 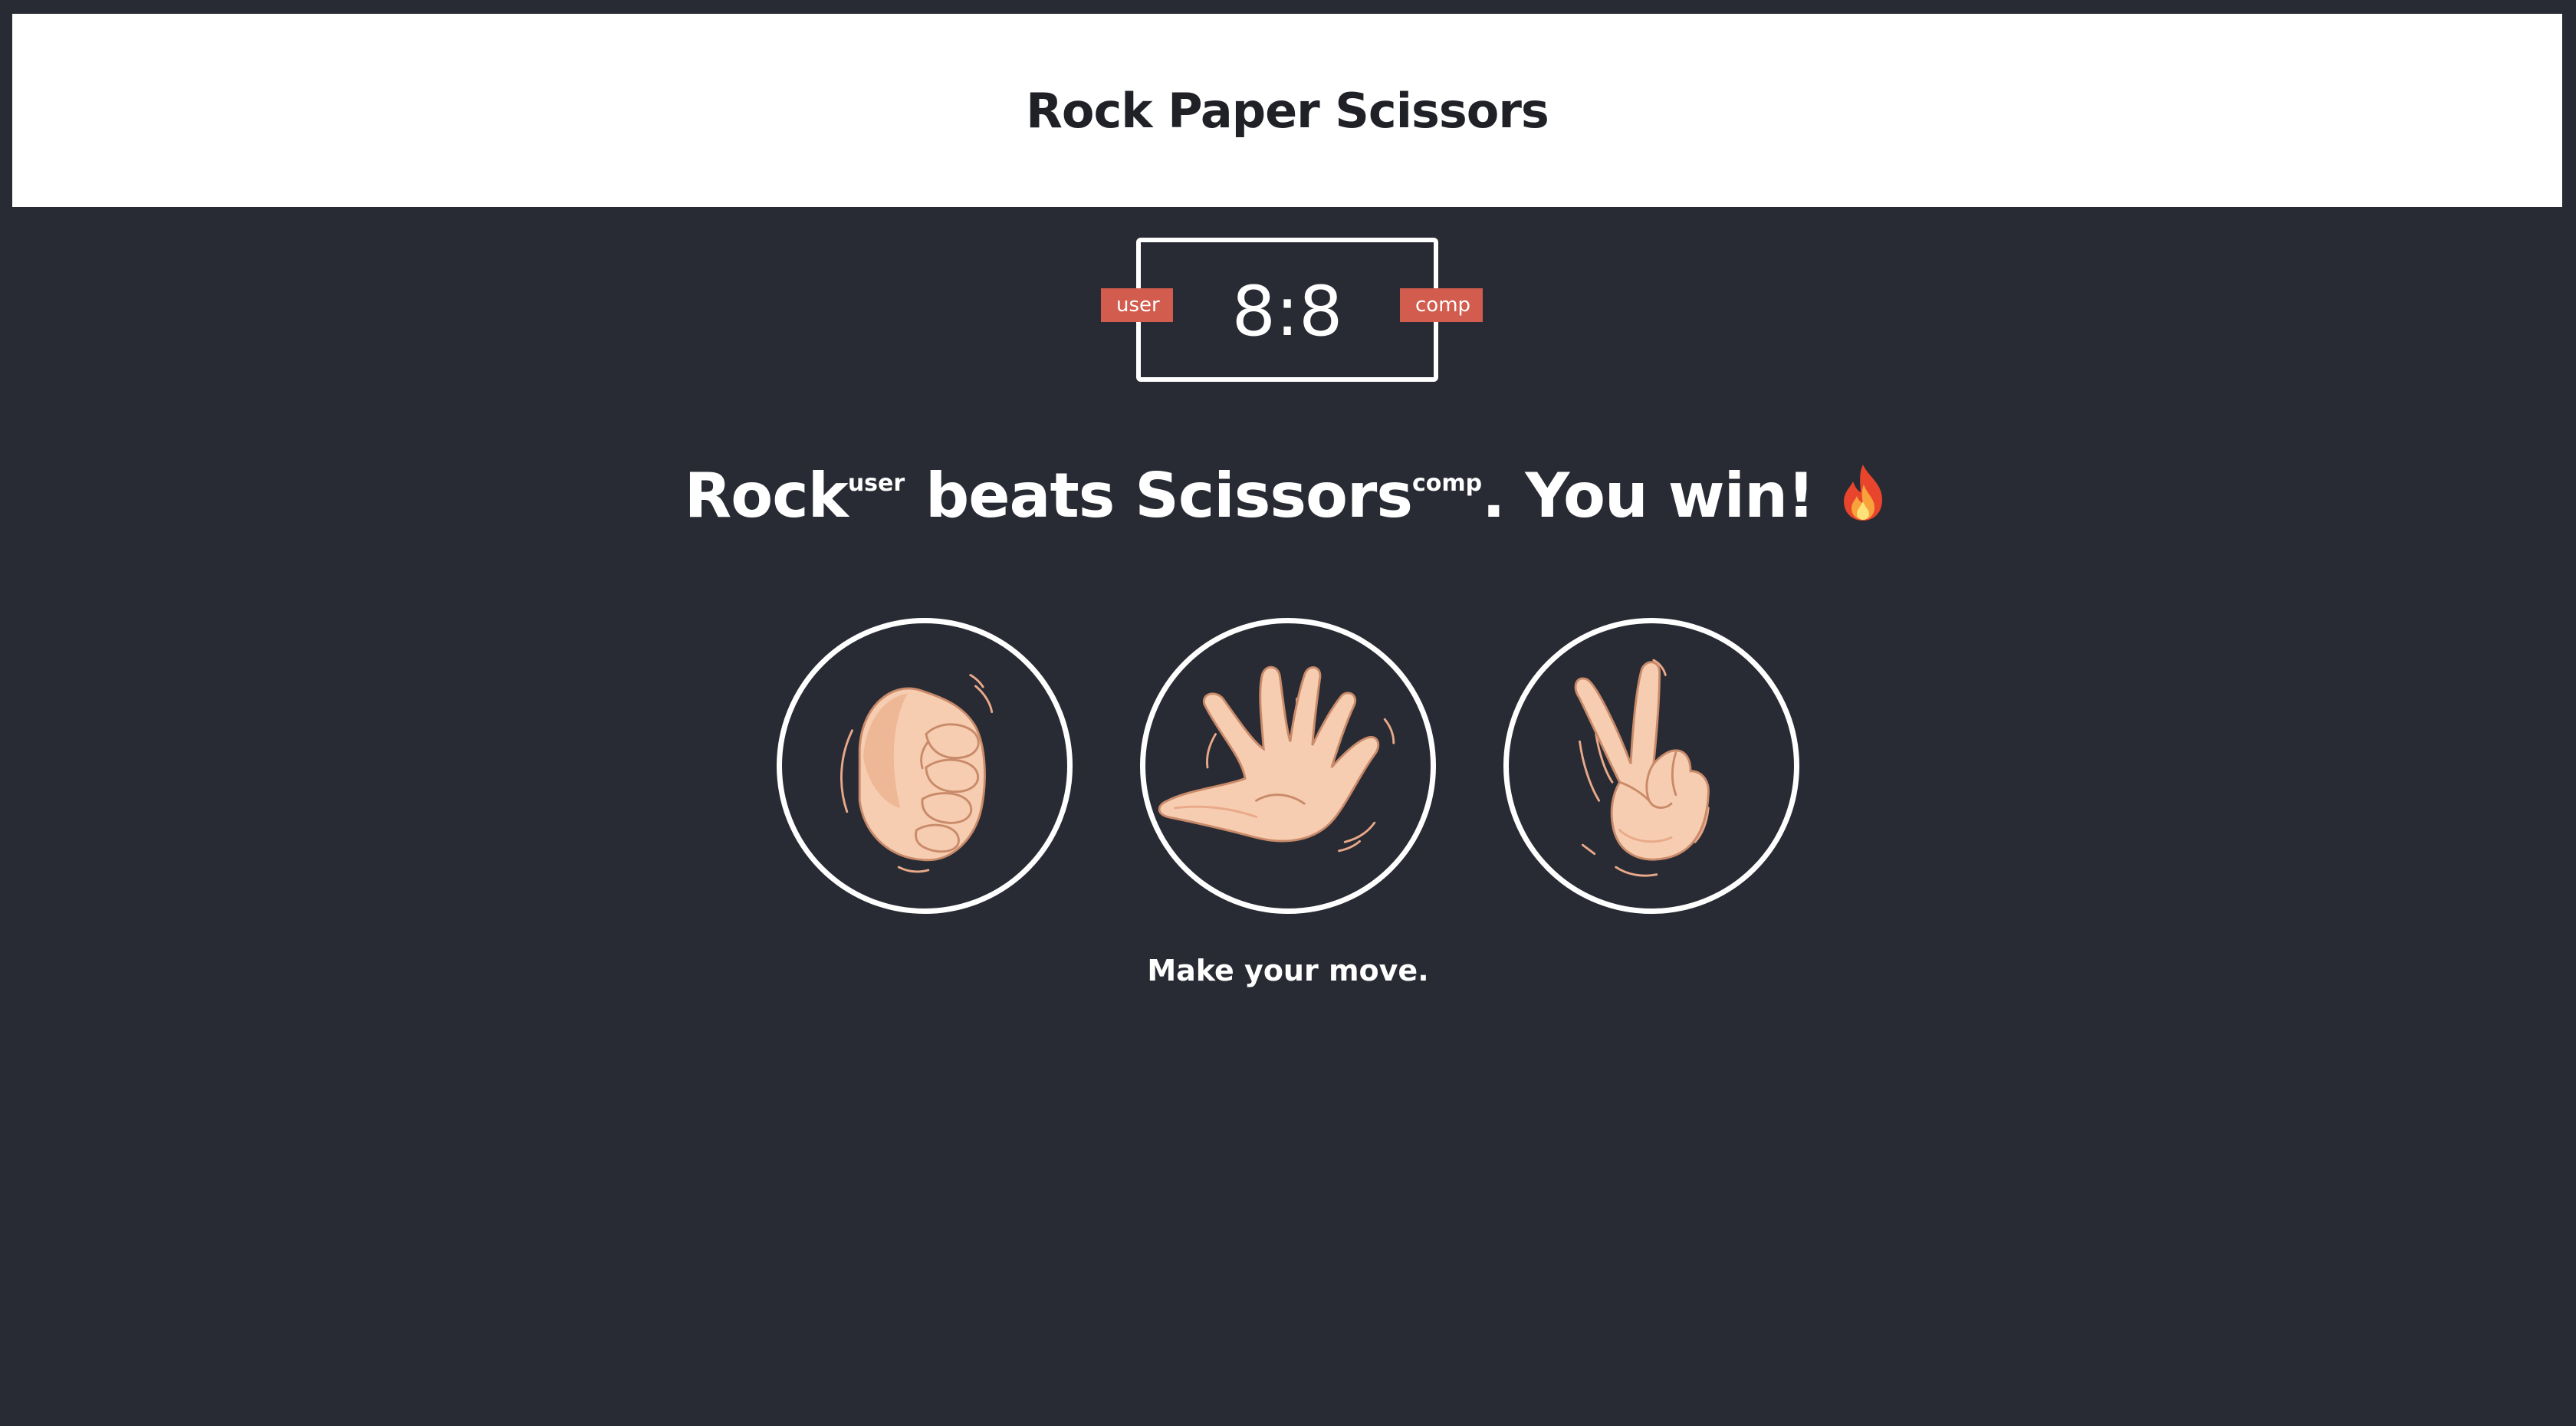 I want to click on move-prompt: Make your move., so click(x=1288, y=970).